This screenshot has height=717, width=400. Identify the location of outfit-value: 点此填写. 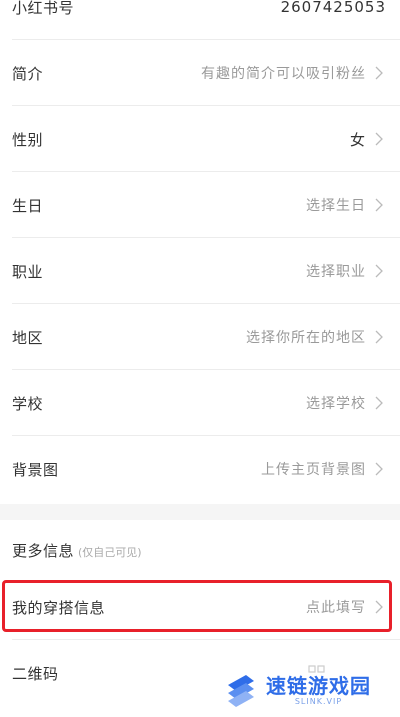
(336, 608).